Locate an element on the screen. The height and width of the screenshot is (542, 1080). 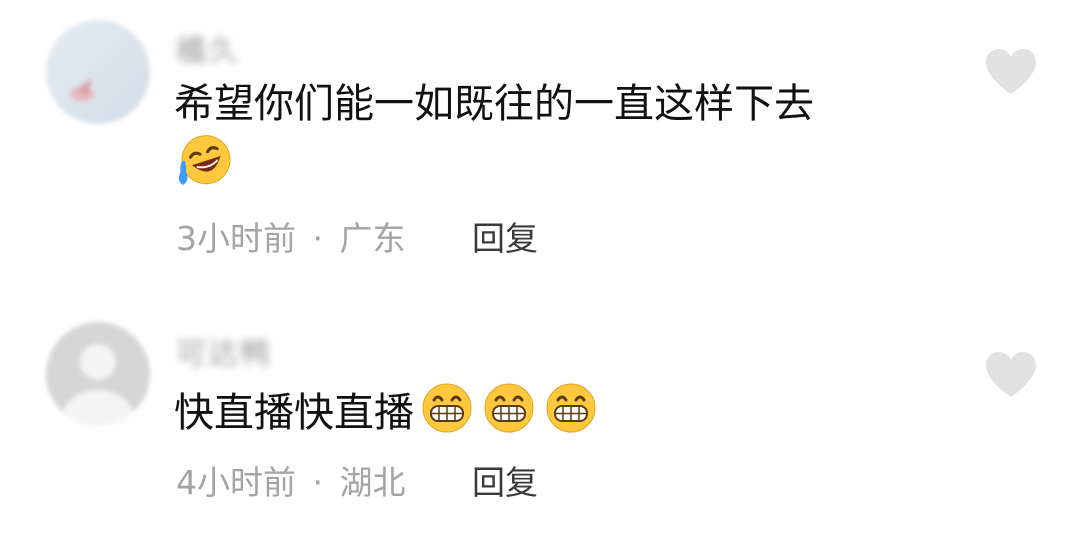
comment-text-content: 快直播快直播 is located at coordinates (294, 413).